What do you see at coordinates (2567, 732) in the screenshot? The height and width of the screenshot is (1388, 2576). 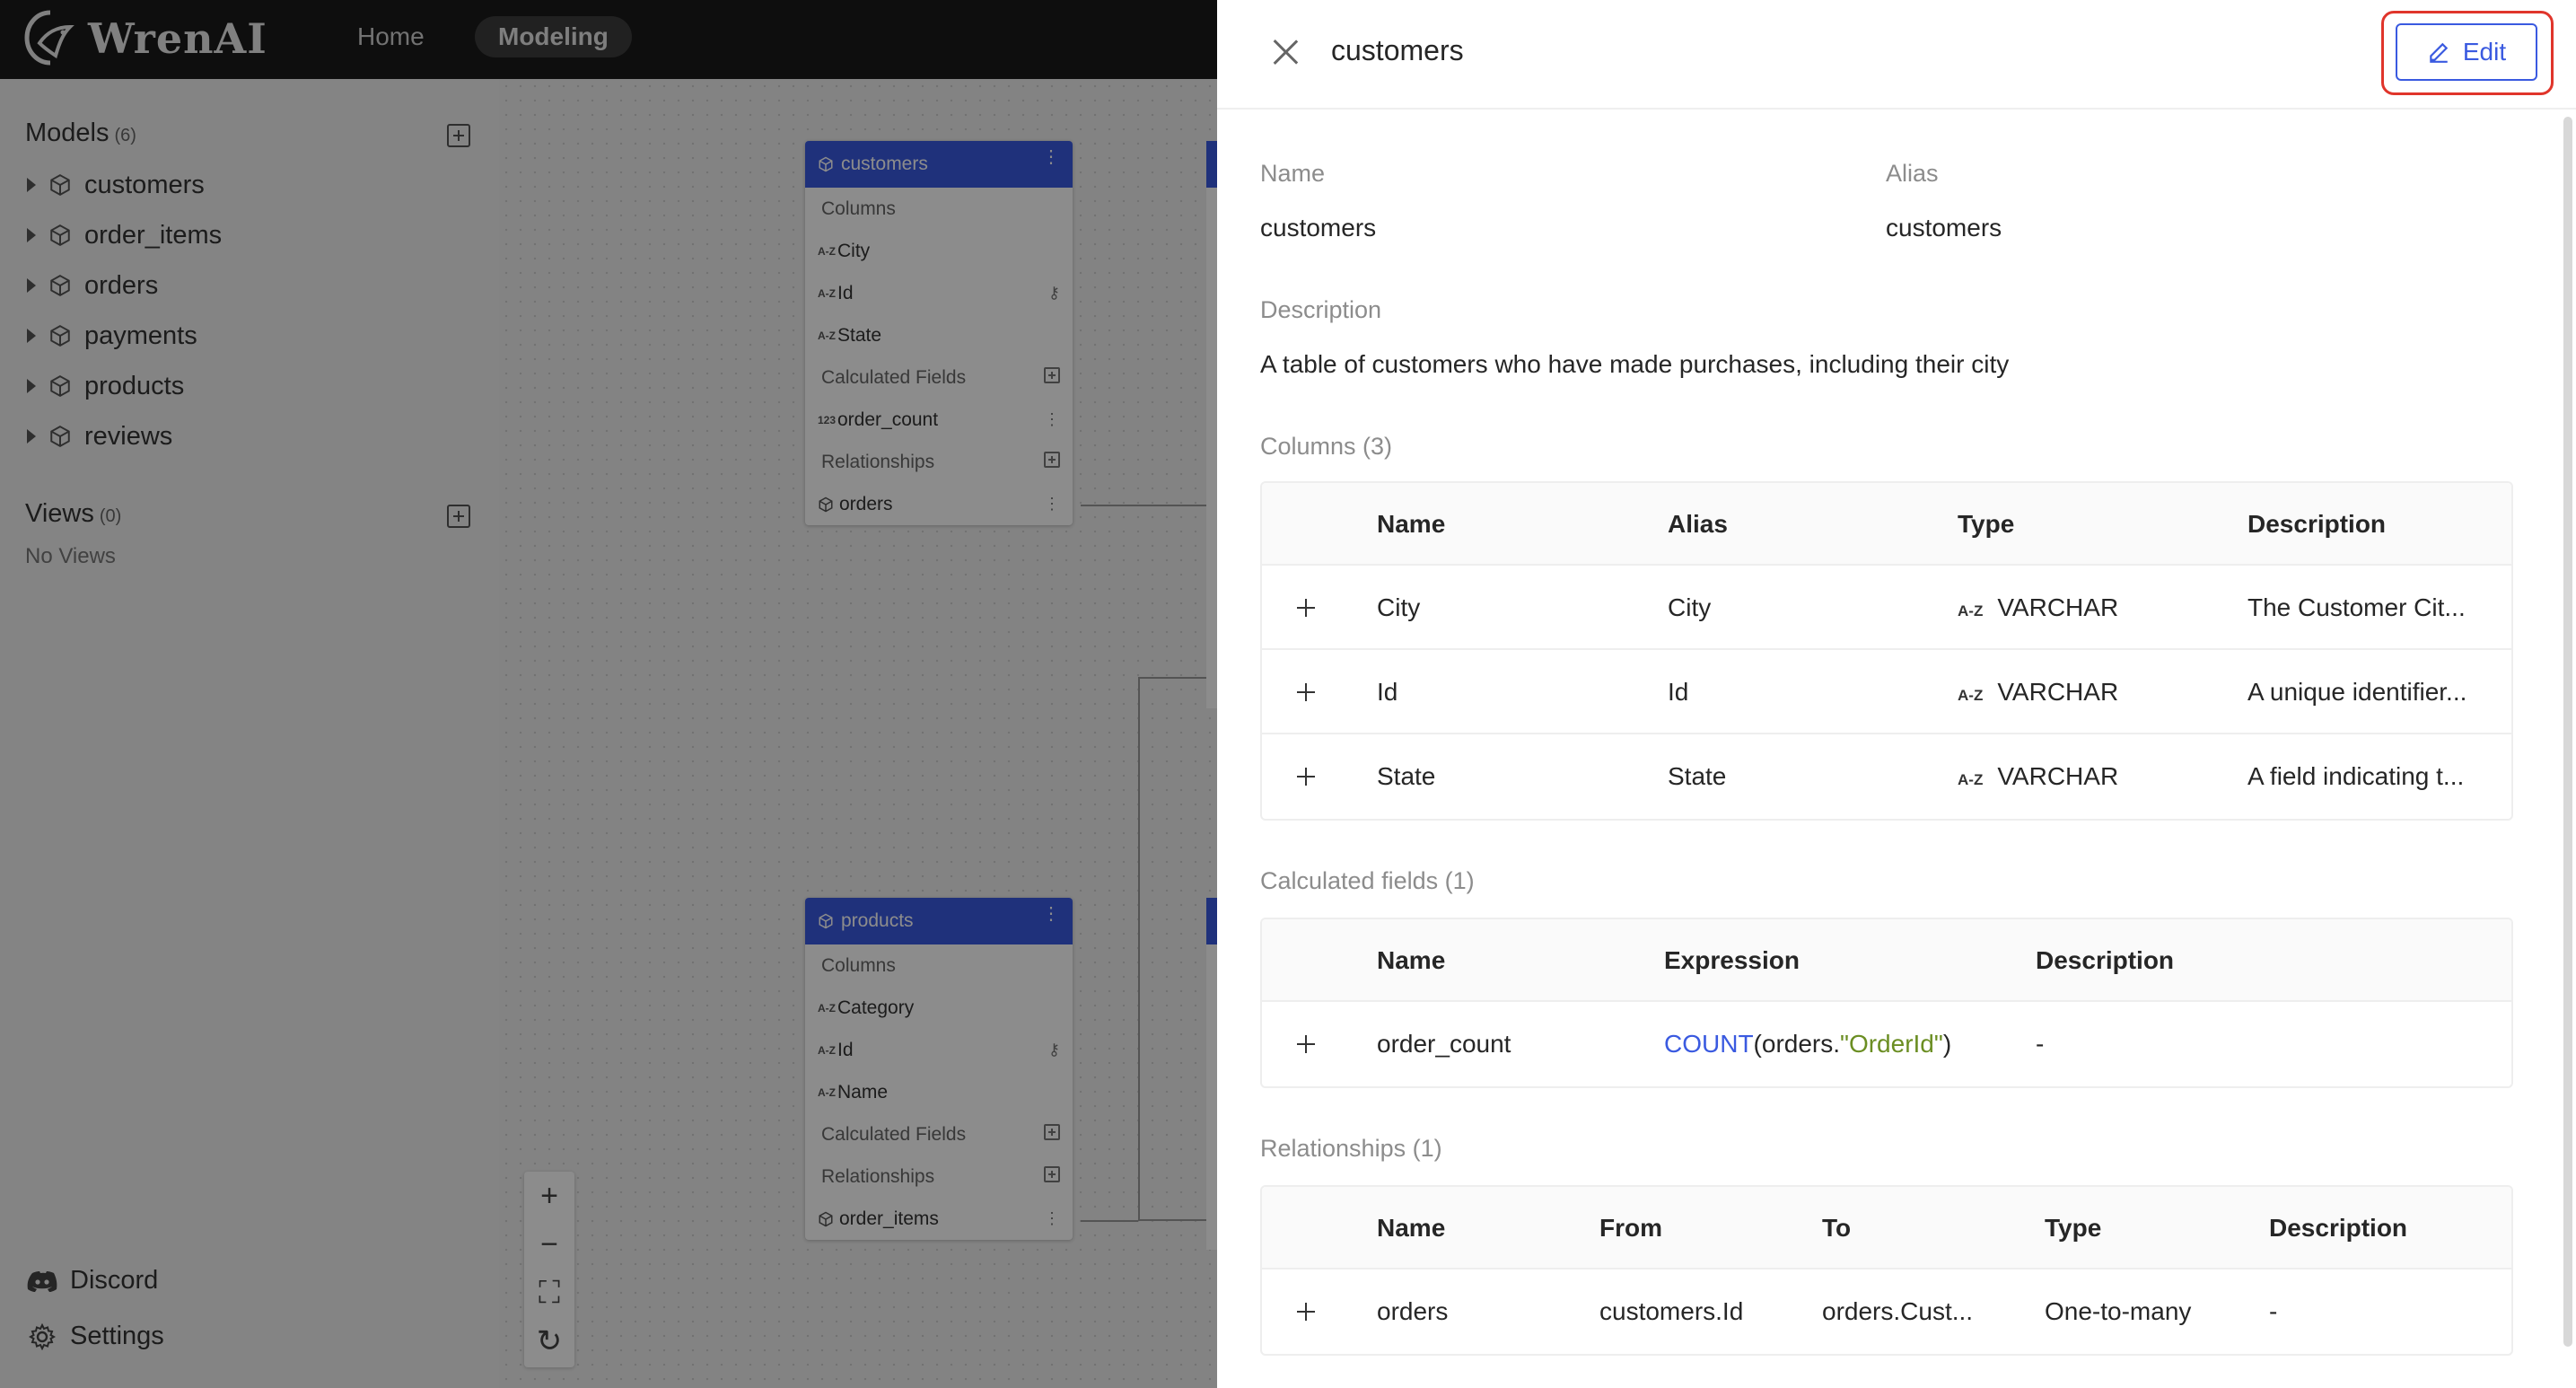 I see `scrollbar` at bounding box center [2567, 732].